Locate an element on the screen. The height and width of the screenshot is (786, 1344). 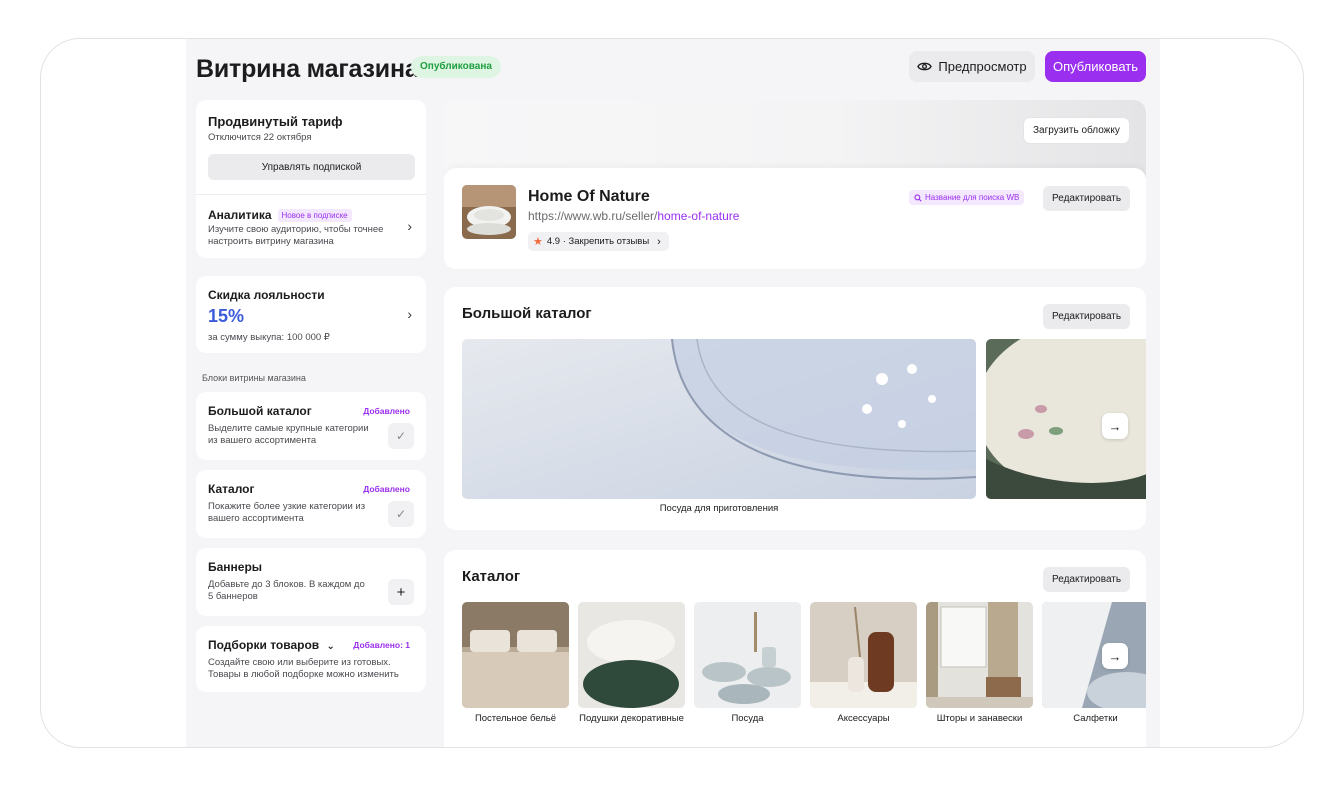
plan-title: Продвинутый тариф is located at coordinates (275, 121).